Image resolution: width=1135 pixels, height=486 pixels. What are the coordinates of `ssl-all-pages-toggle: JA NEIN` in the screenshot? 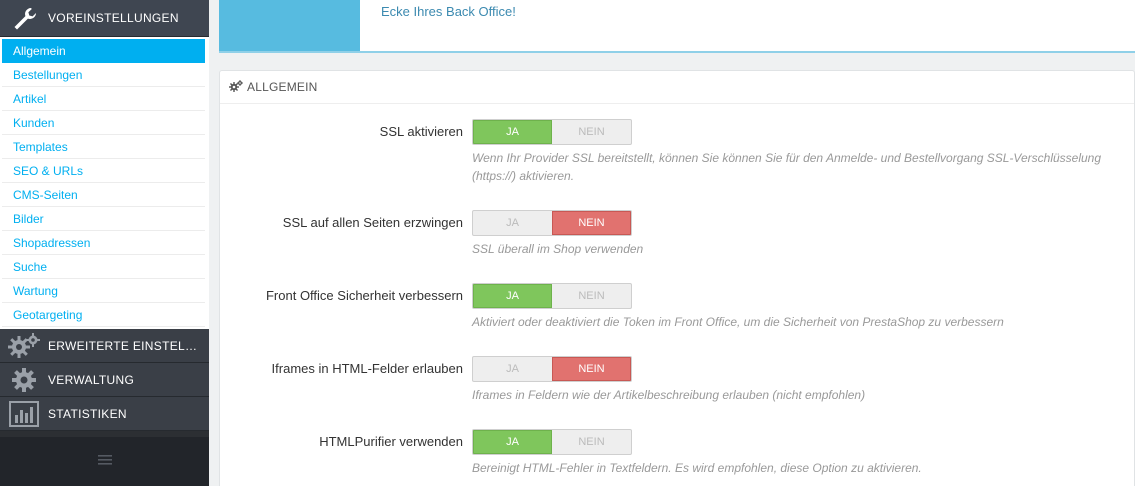 It's located at (552, 223).